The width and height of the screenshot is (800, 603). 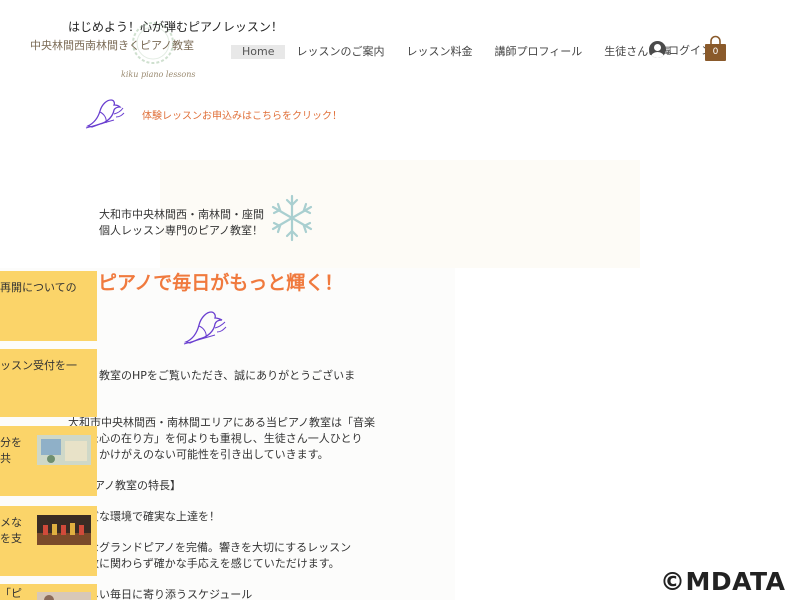 I want to click on hero-line-2: 個人レッスン専門のピアノ教室！, so click(x=181, y=230).